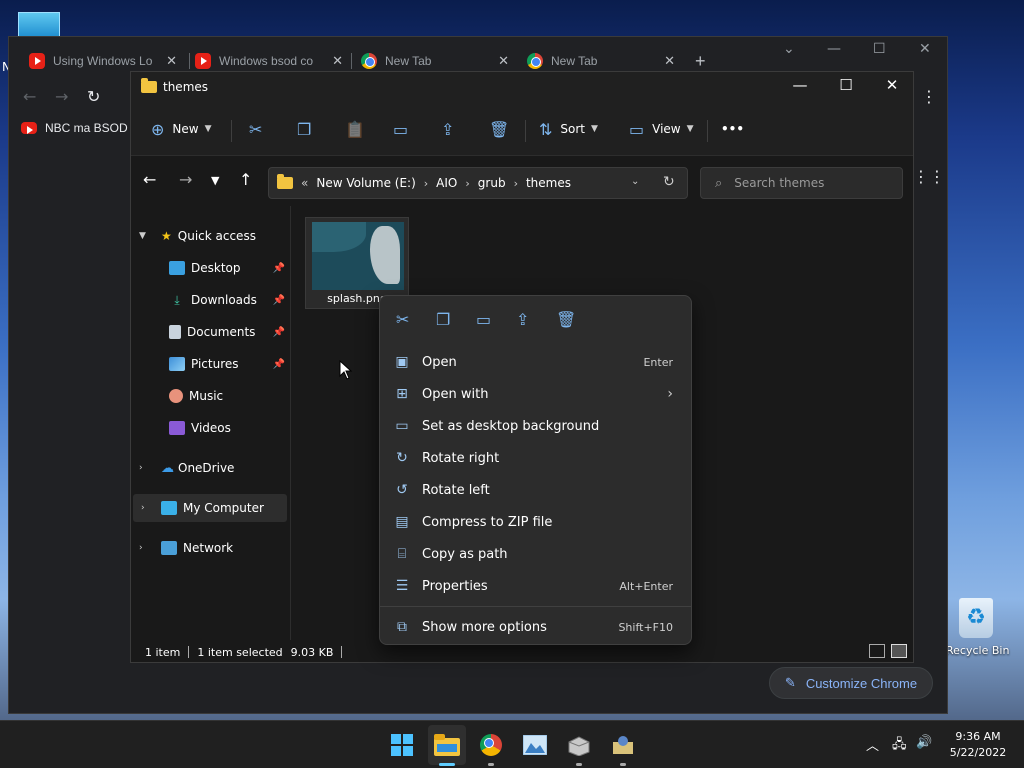 The width and height of the screenshot is (1024, 768). What do you see at coordinates (623, 745) in the screenshot?
I see `setup-tool-icon` at bounding box center [623, 745].